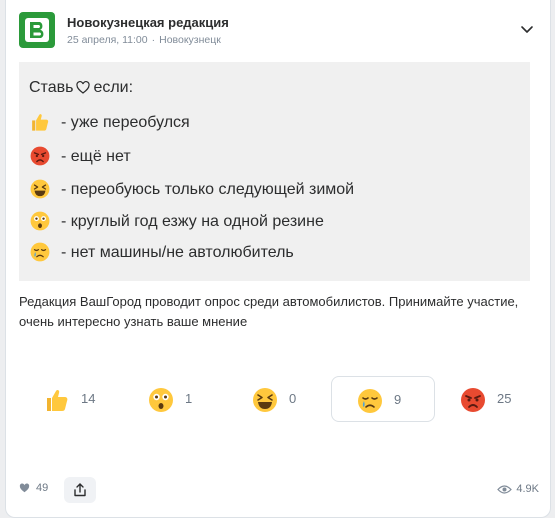 The image size is (555, 518). What do you see at coordinates (504, 398) in the screenshot?
I see `reaction-count: 25` at bounding box center [504, 398].